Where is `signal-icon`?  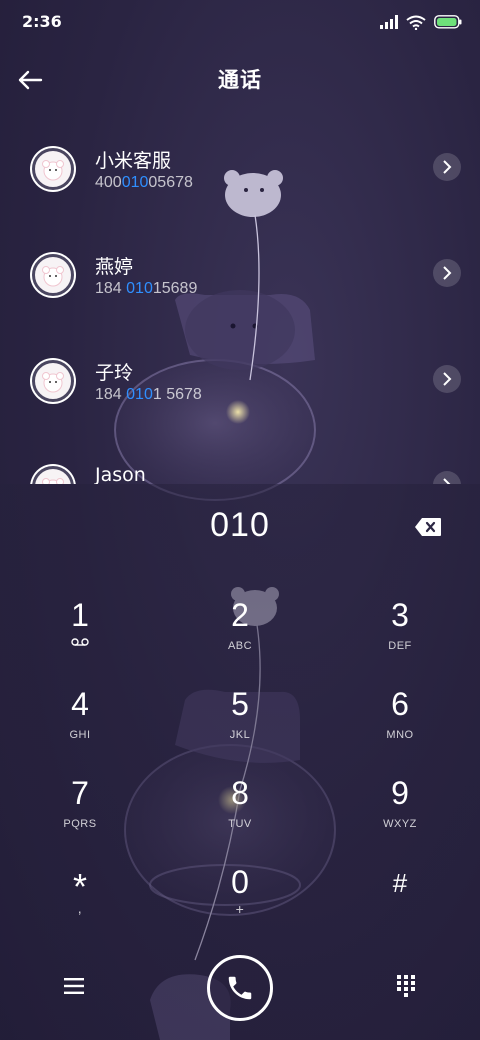
signal-icon is located at coordinates (389, 22).